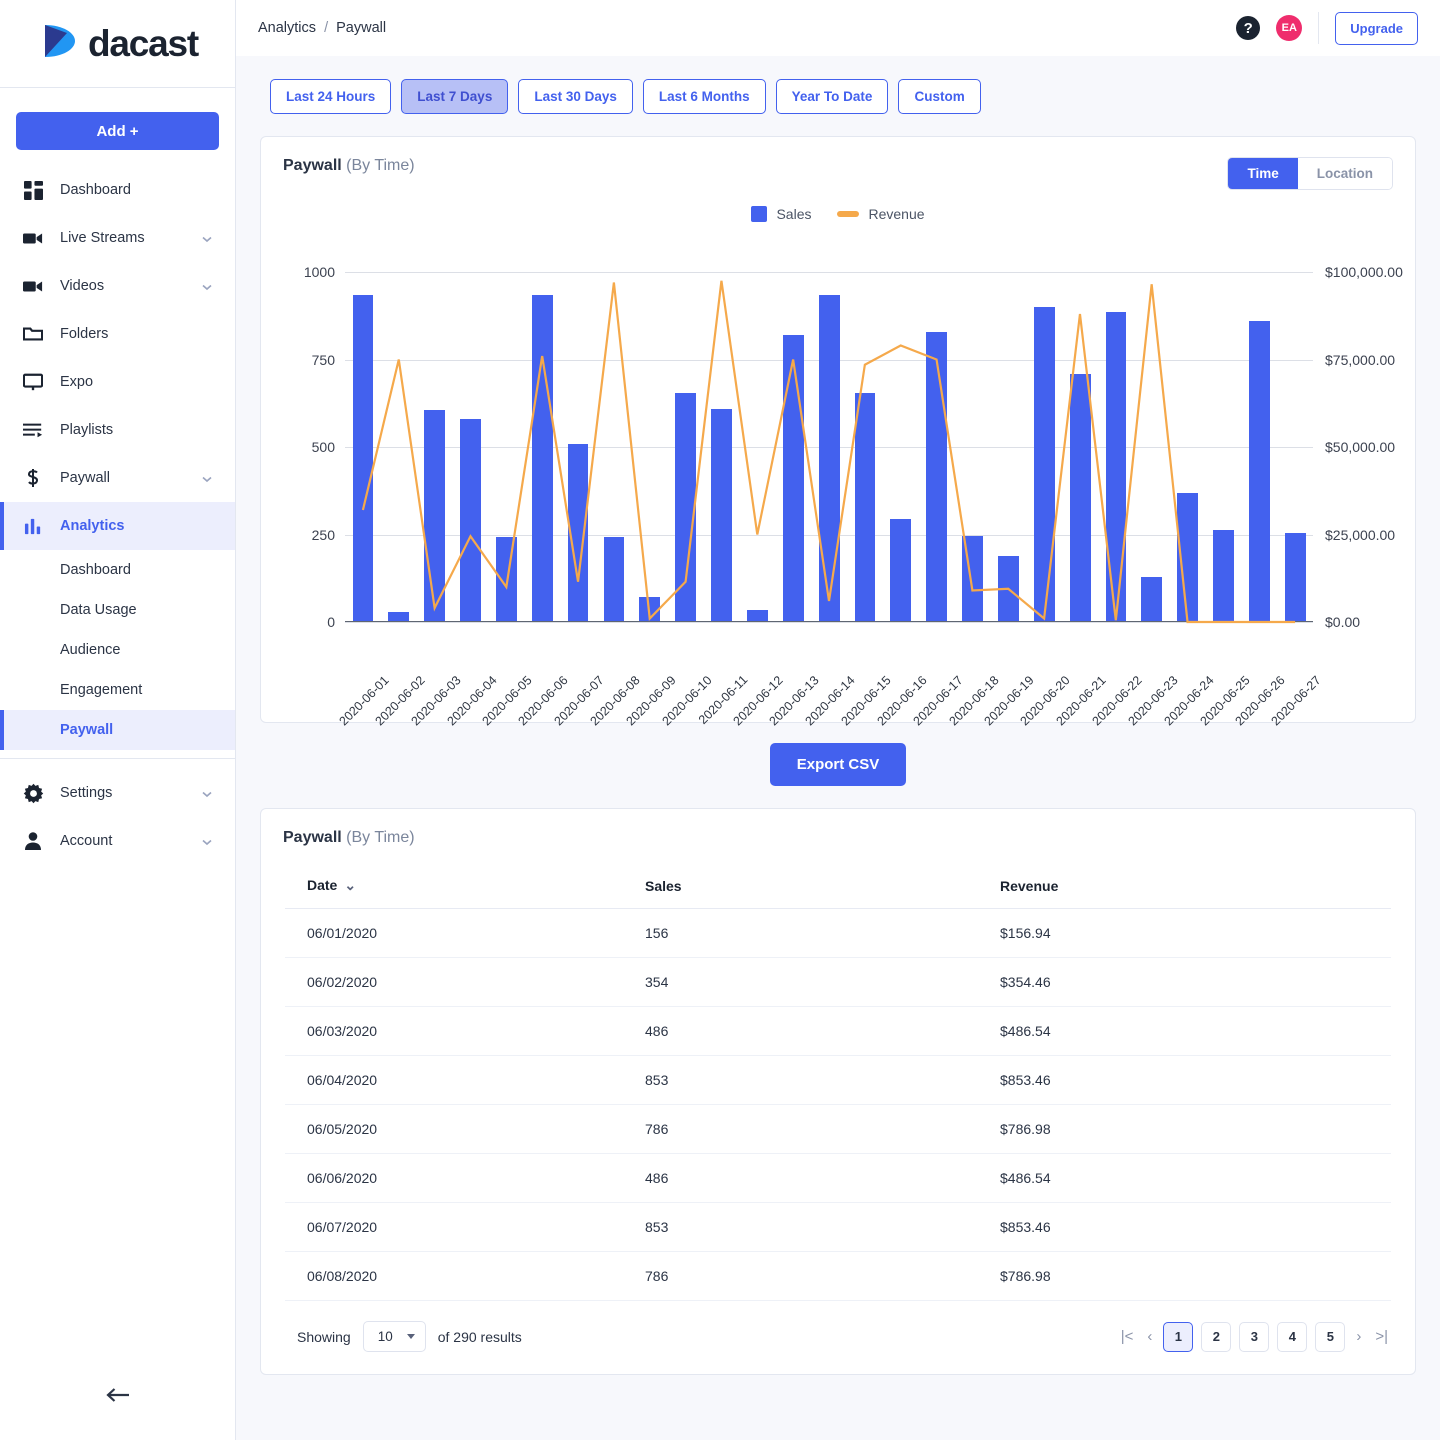 This screenshot has height=1440, width=1440. Describe the element at coordinates (614, 675) in the screenshot. I see `x-axis-label-slot: 2020-06-08` at that location.